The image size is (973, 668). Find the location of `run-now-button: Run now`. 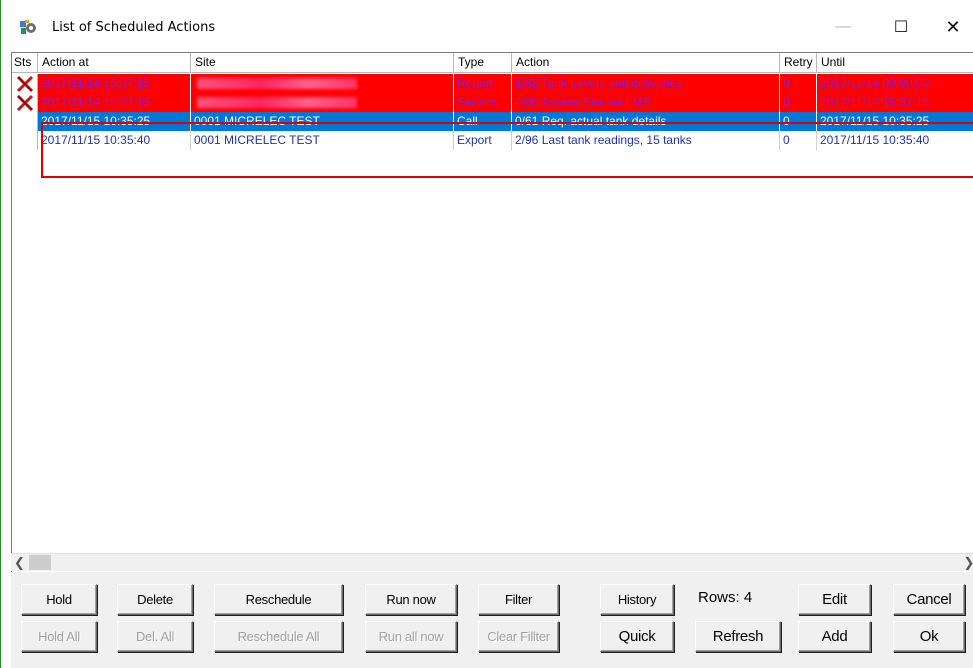

run-now-button: Run now is located at coordinates (411, 599).